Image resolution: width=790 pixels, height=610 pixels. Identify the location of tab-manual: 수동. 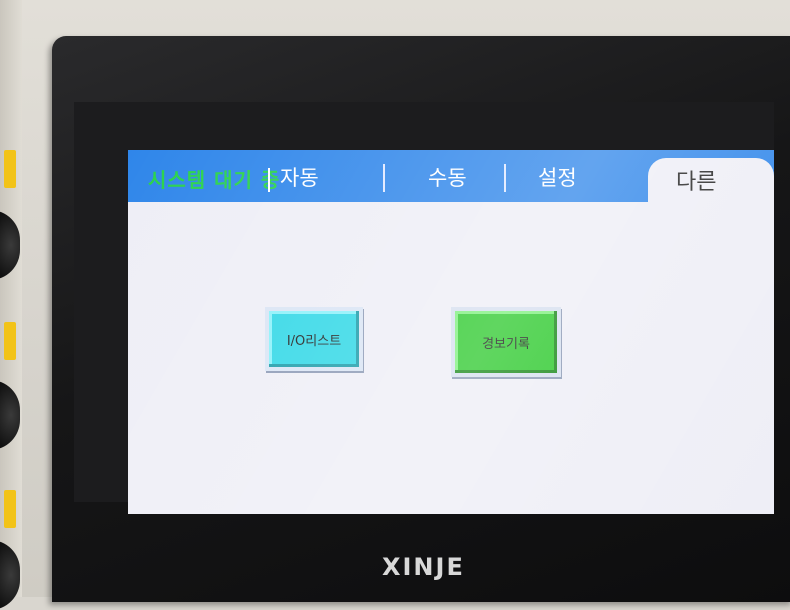
(447, 177).